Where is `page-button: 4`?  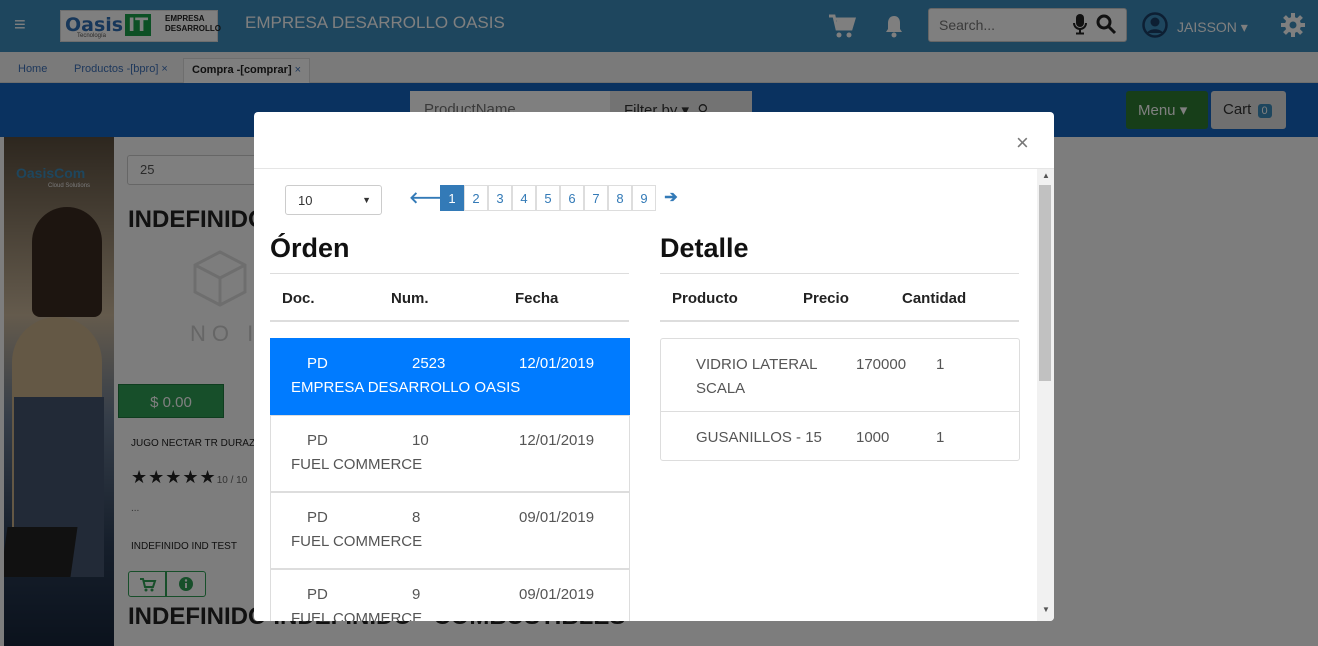 page-button: 4 is located at coordinates (524, 198).